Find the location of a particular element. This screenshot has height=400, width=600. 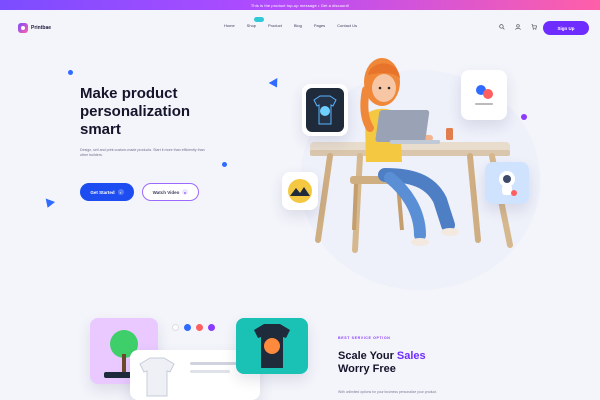

product-card-astronaut is located at coordinates (507, 183).